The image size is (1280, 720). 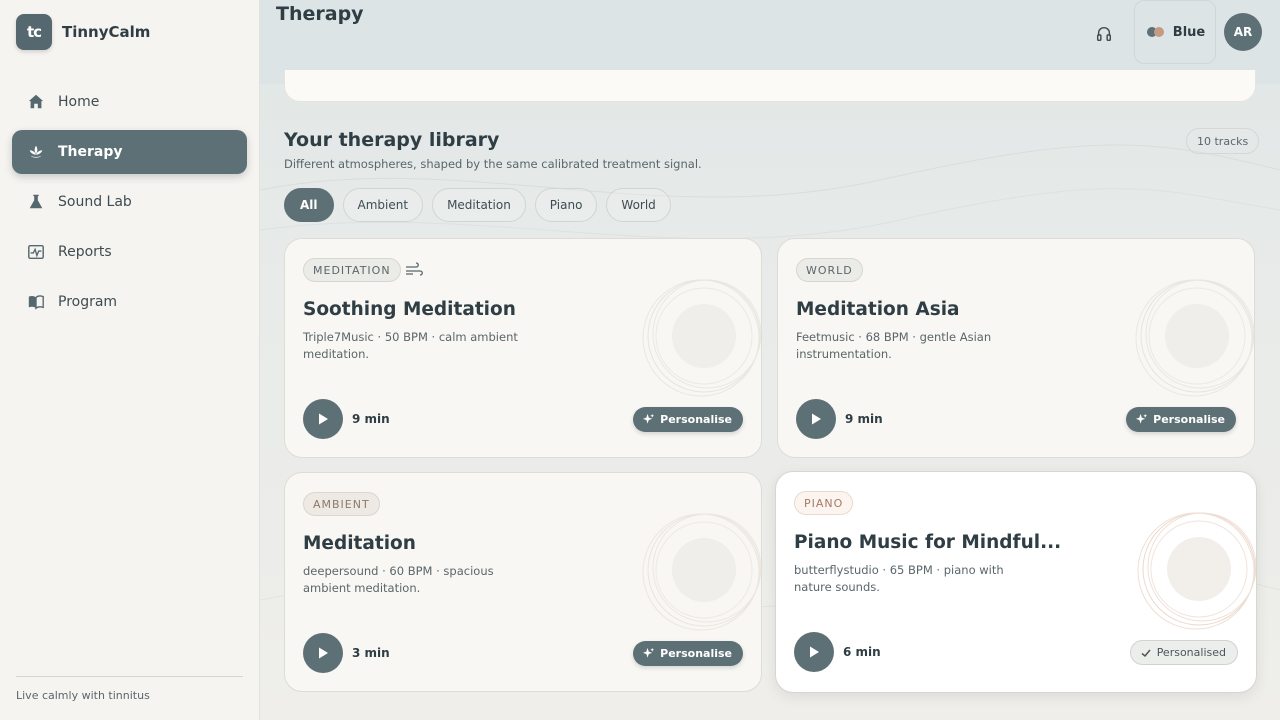 What do you see at coordinates (129, 252) in the screenshot?
I see `nav-item-reports: Reports` at bounding box center [129, 252].